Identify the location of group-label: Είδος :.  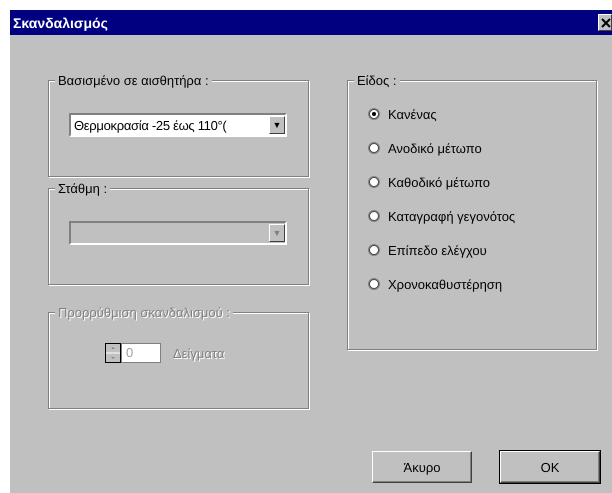
(377, 80).